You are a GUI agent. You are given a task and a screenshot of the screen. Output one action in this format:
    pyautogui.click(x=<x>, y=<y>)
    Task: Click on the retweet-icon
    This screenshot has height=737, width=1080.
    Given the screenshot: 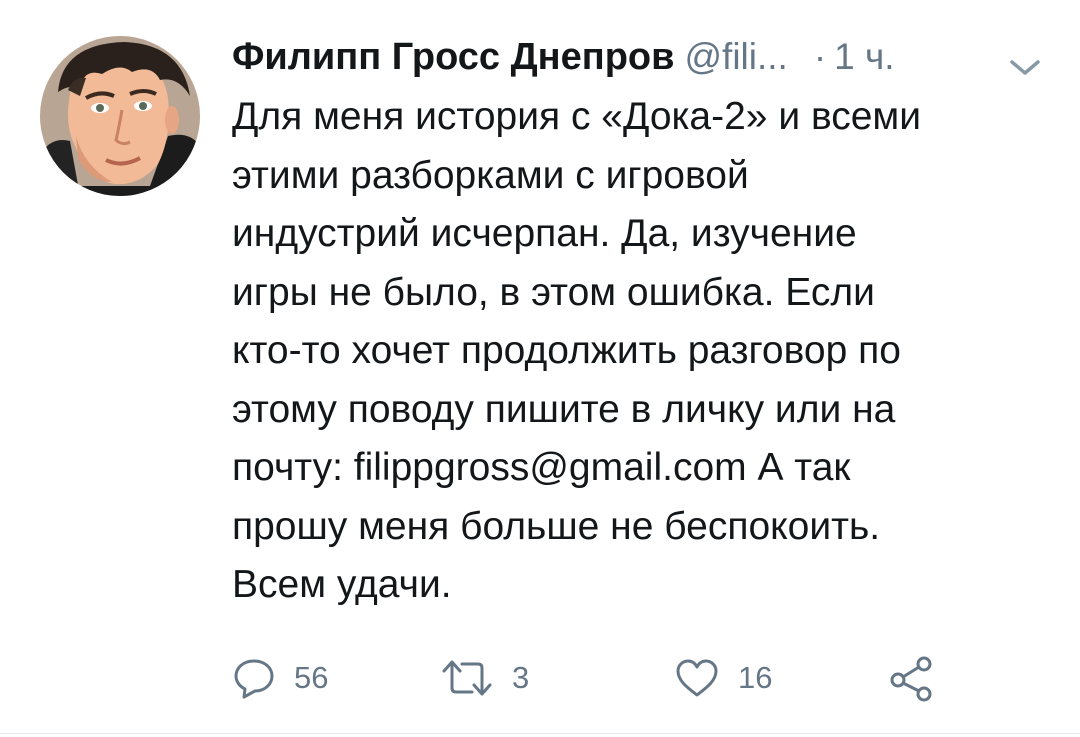 What is the action you would take?
    pyautogui.click(x=467, y=678)
    